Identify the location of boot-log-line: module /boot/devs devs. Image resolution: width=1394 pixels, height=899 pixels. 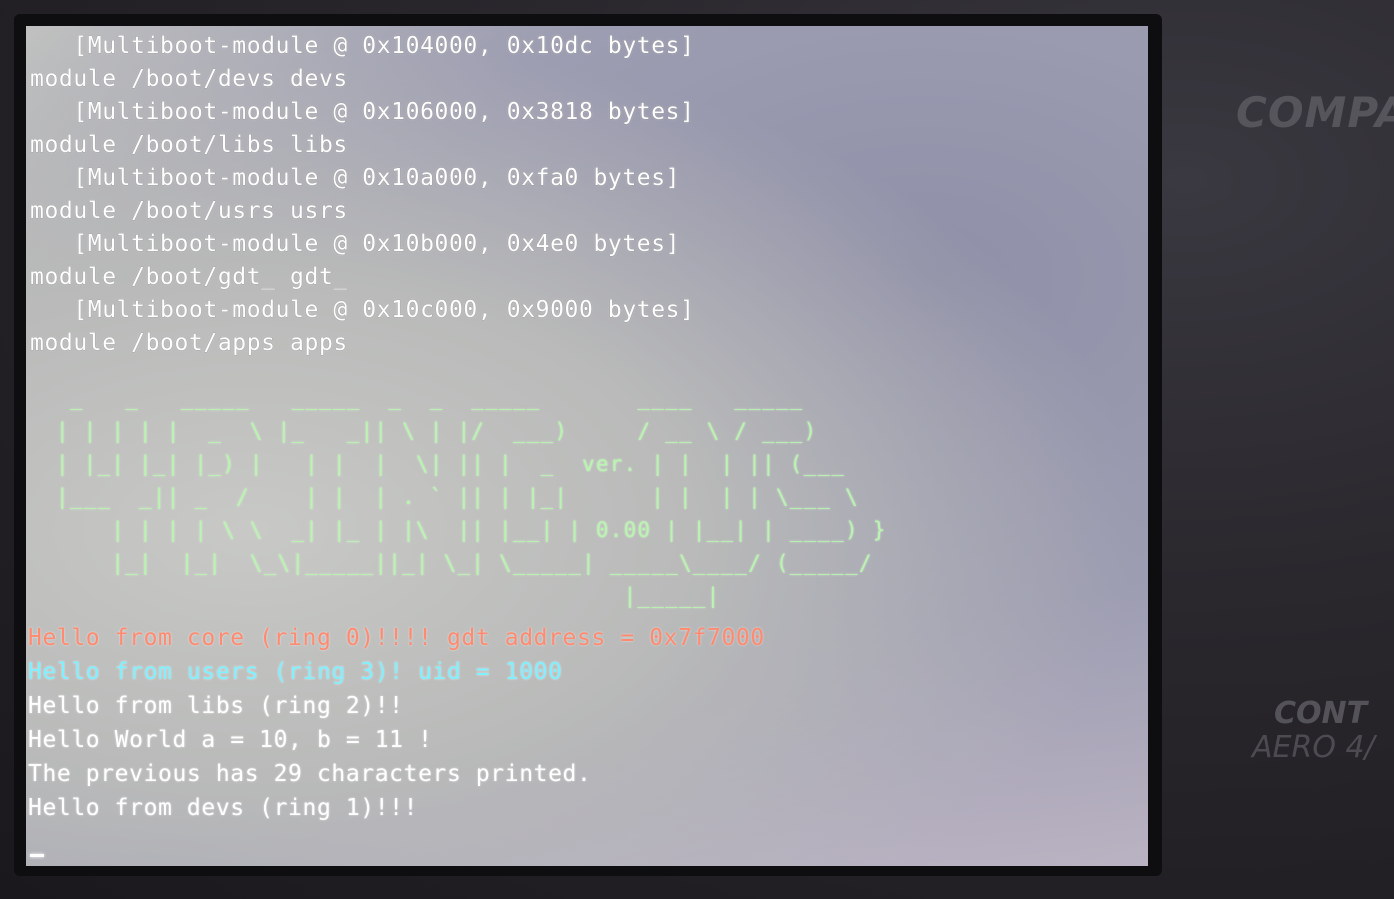
(189, 79).